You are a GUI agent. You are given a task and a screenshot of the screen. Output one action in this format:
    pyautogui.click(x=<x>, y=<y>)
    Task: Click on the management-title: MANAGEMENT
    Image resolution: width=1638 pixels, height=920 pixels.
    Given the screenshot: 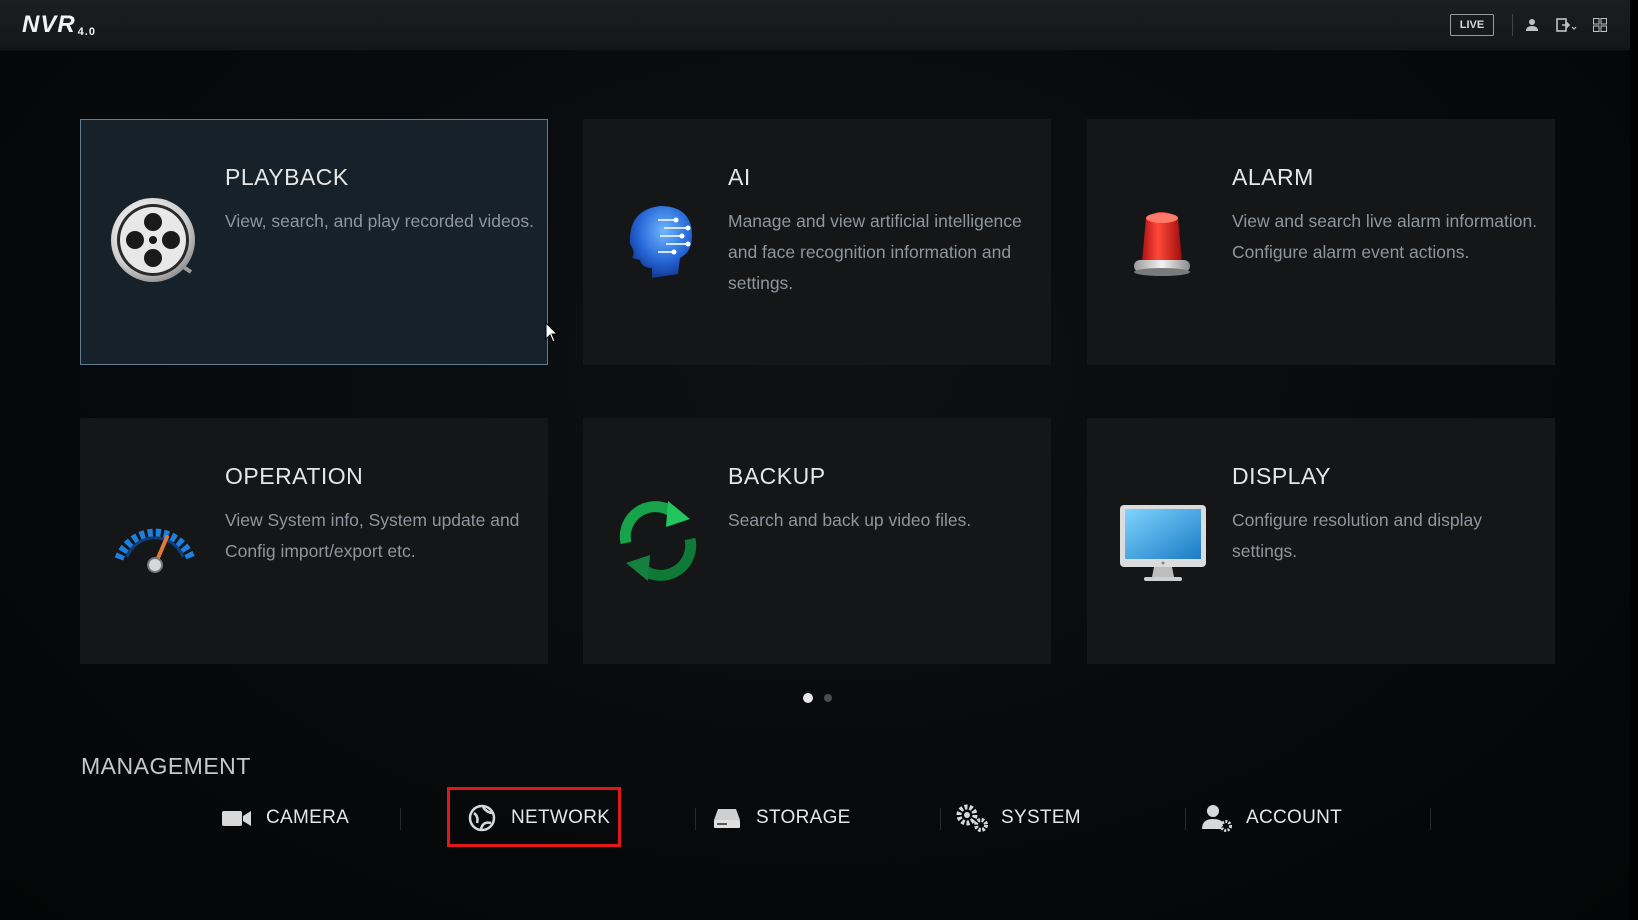 What is the action you would take?
    pyautogui.click(x=166, y=766)
    